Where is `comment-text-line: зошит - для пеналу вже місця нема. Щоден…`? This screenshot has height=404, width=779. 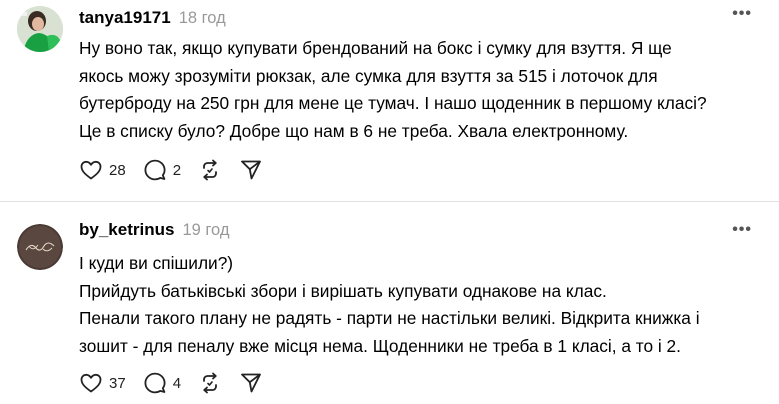
comment-text-line: зошит - для пеналу вже місця нема. Щоден… is located at coordinates (380, 345).